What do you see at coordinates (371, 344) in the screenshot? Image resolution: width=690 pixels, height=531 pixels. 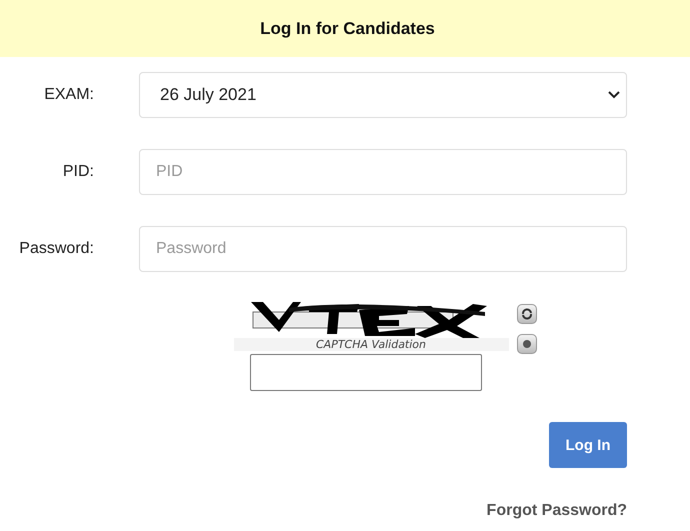 I see `captcha-caption: CAPTCHA Validation` at bounding box center [371, 344].